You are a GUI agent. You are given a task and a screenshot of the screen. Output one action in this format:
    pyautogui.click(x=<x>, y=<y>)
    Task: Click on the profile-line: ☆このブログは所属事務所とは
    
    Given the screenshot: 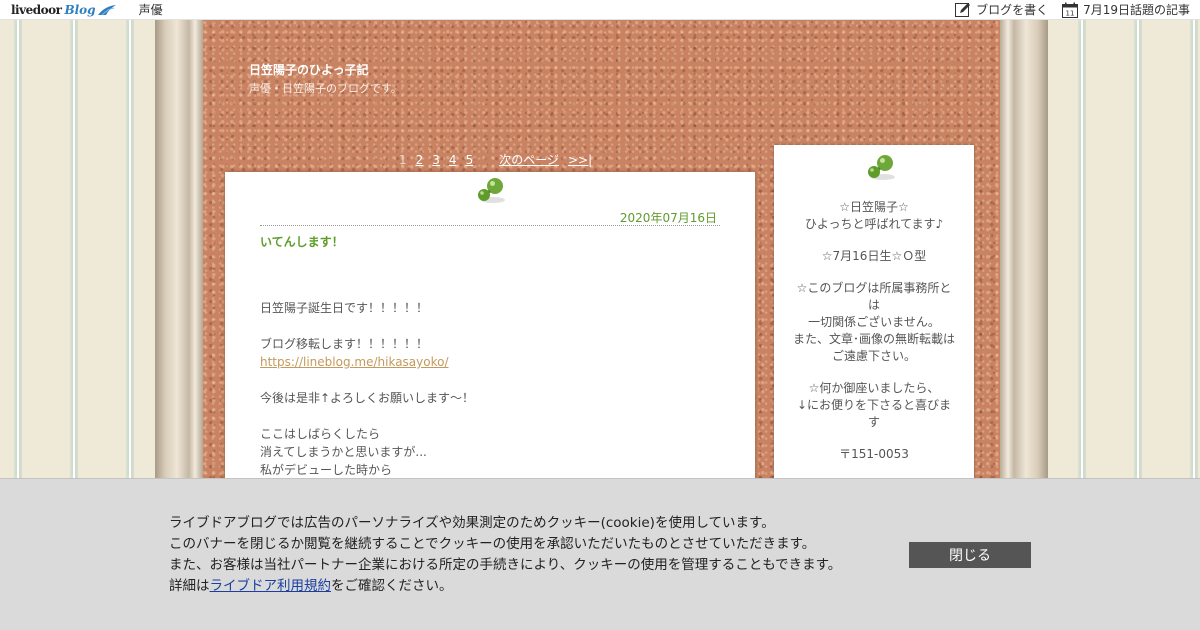 What is the action you would take?
    pyautogui.click(x=874, y=296)
    